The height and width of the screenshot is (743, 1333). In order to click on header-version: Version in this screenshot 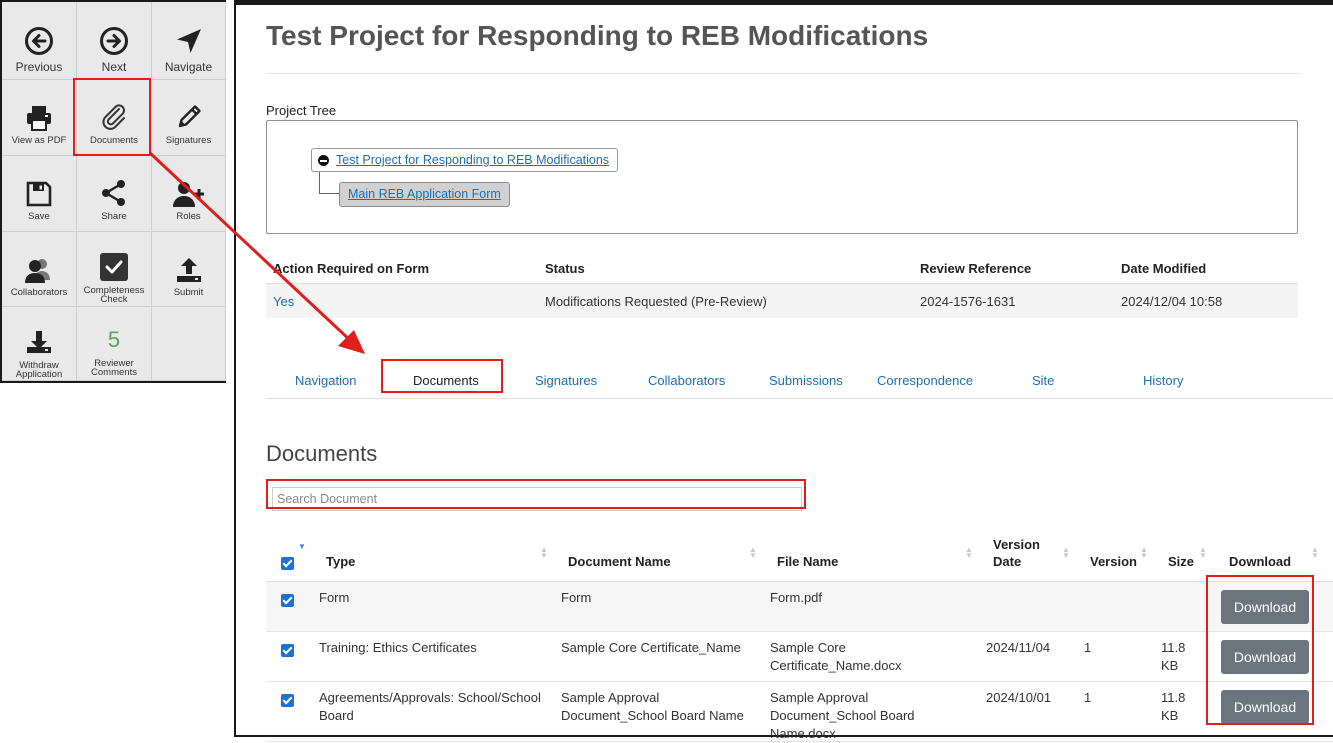, I will do `click(1113, 561)`.